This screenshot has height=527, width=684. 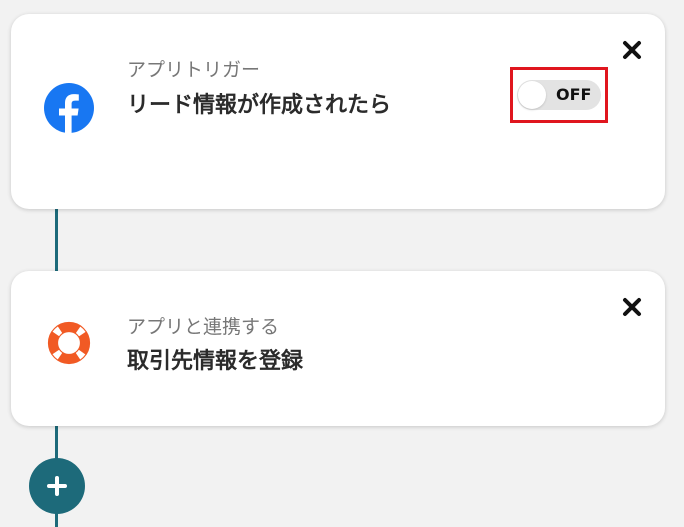 I want to click on toggle-state-label: OFF, so click(x=574, y=94).